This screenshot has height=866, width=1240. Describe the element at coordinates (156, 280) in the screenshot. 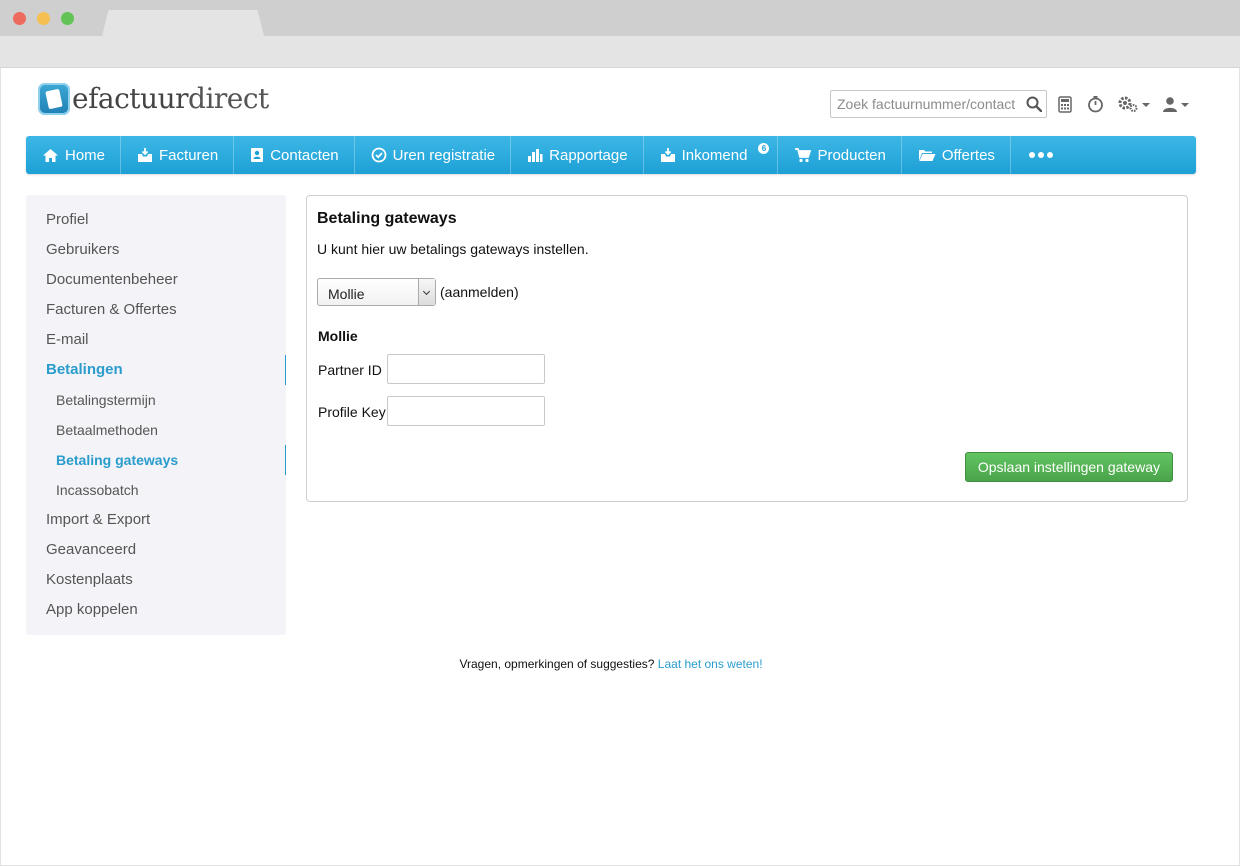

I see `sidebar-item-documentenbeheer: Documentenbeheer` at that location.